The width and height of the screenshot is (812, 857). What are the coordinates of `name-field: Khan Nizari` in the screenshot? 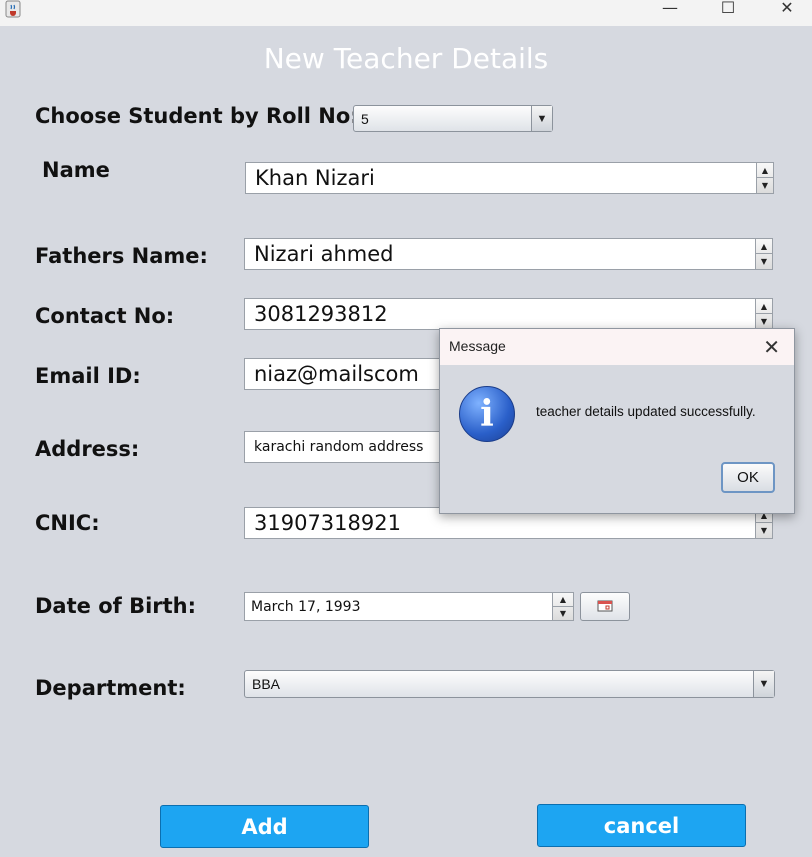 It's located at (501, 178).